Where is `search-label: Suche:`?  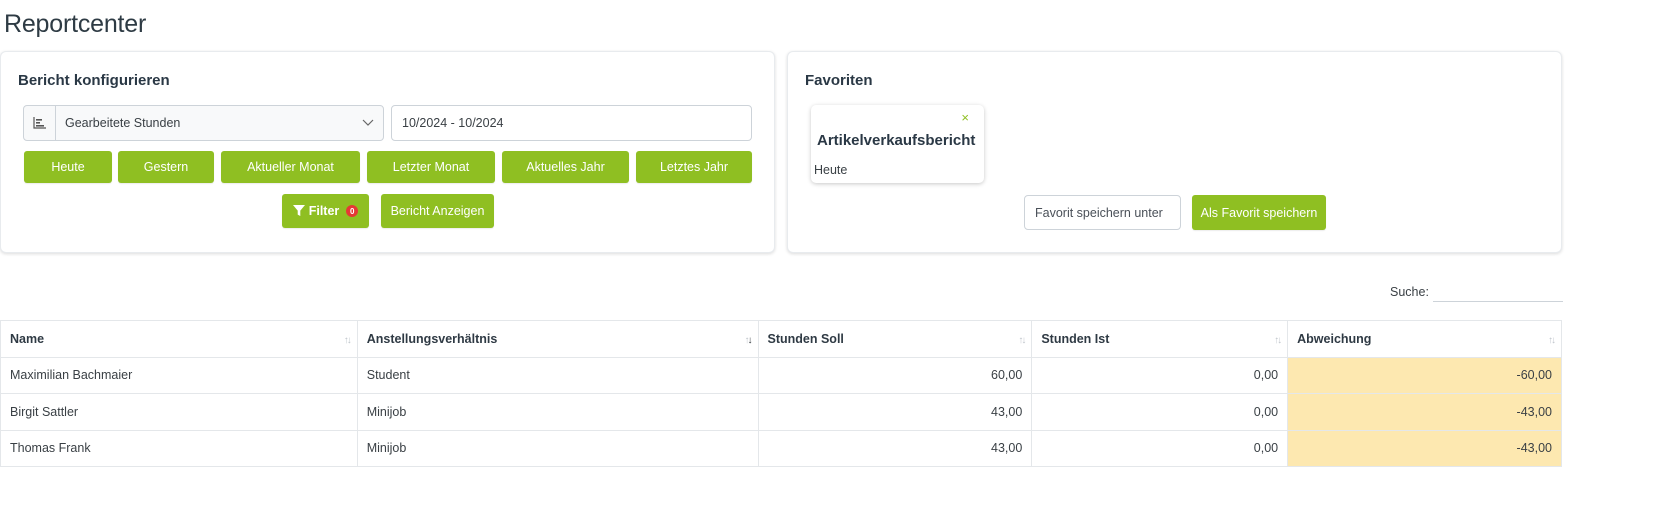 search-label: Suche: is located at coordinates (1409, 292).